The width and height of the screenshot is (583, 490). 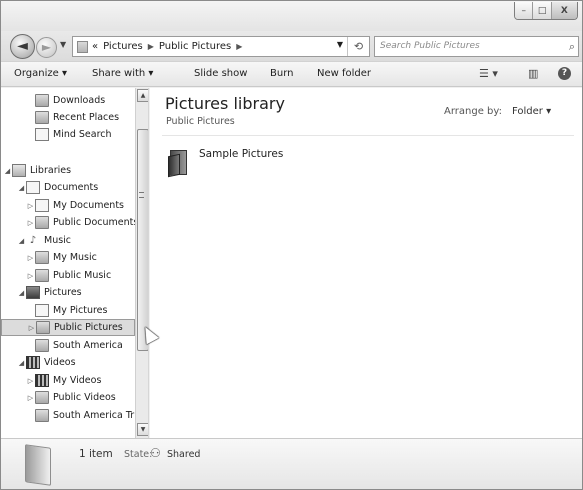 I want to click on share-with-menu: Share with ▾, so click(x=122, y=73).